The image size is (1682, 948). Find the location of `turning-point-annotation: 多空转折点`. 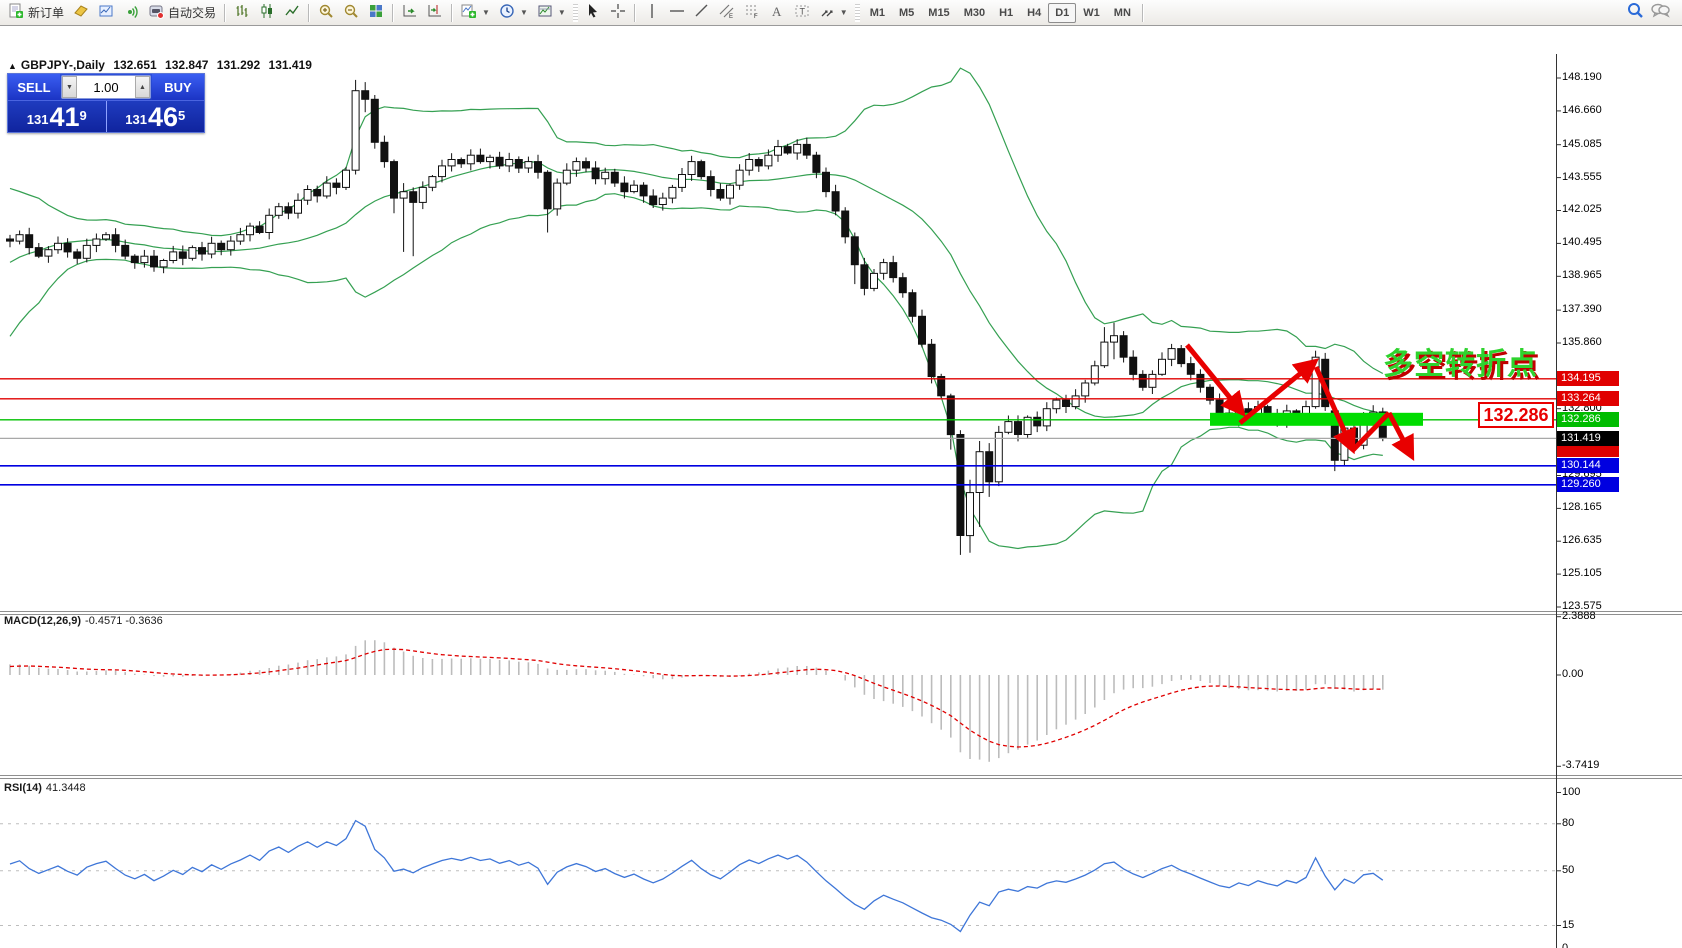

turning-point-annotation: 多空转折点 is located at coordinates (1460, 361).